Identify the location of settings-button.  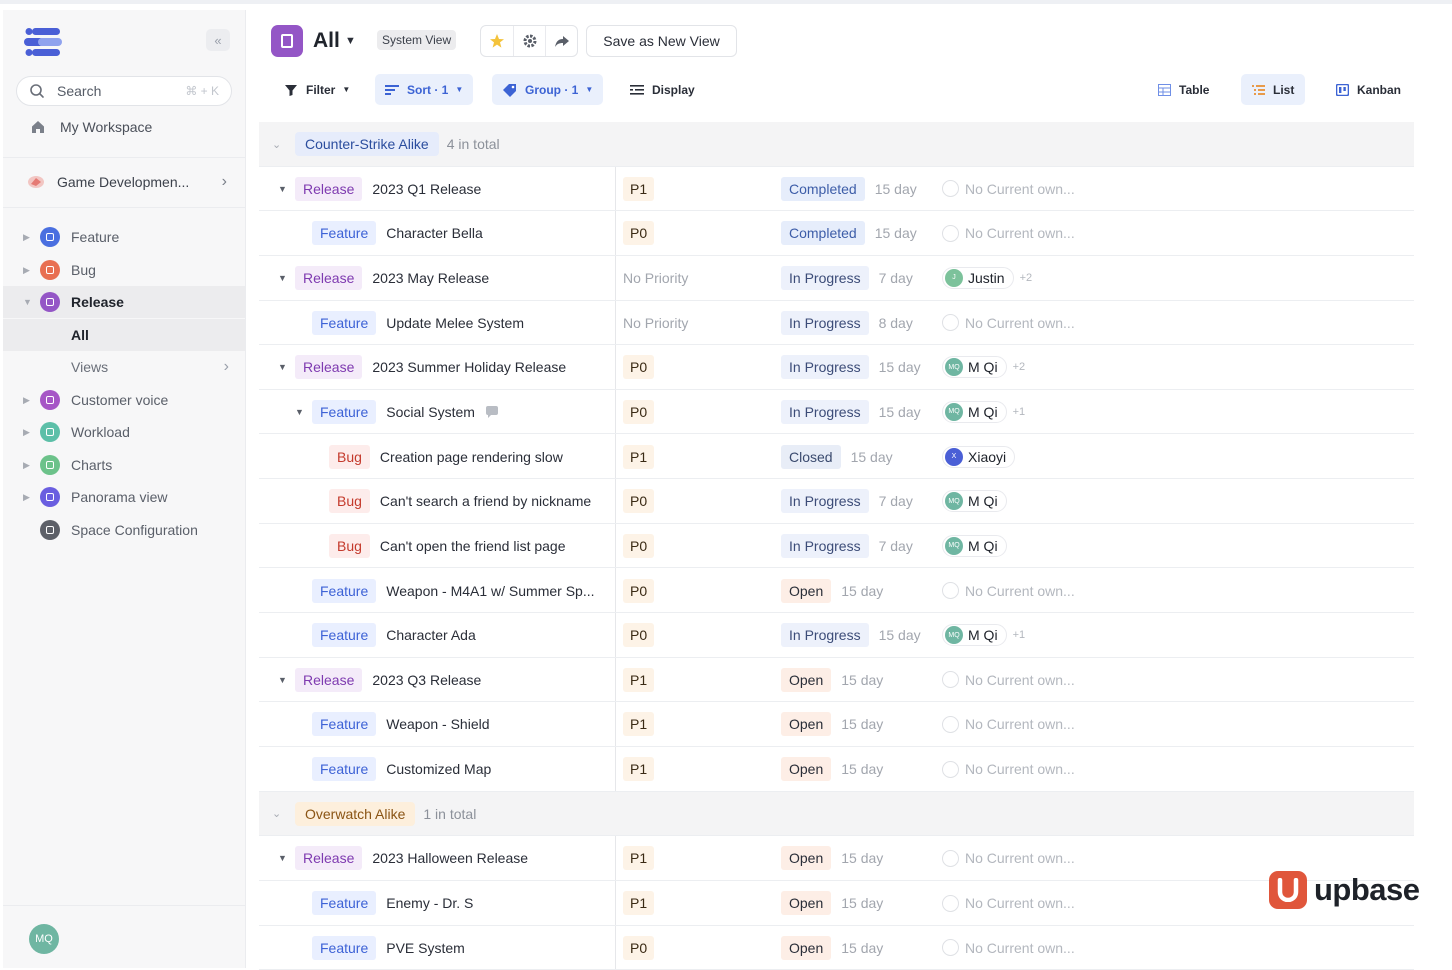
(529, 41).